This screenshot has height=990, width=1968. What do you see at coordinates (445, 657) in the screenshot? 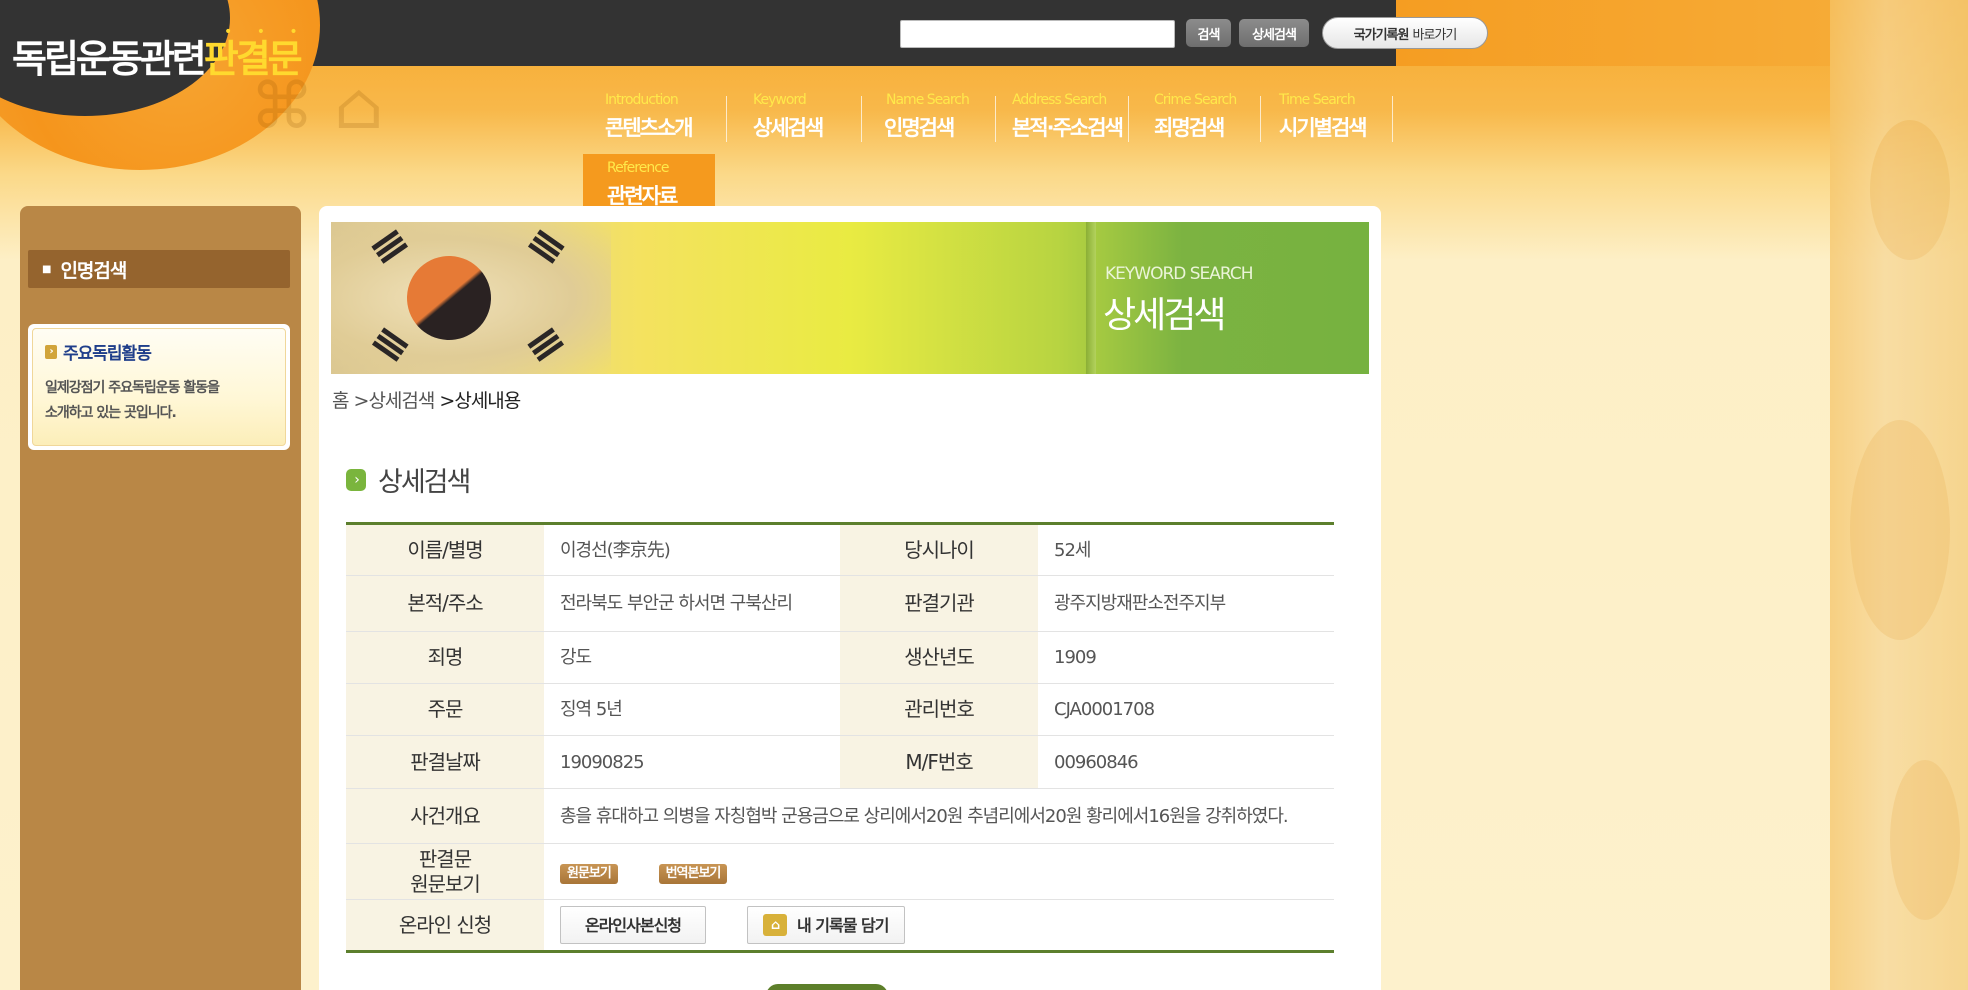
I see `crime-label: 죄명` at bounding box center [445, 657].